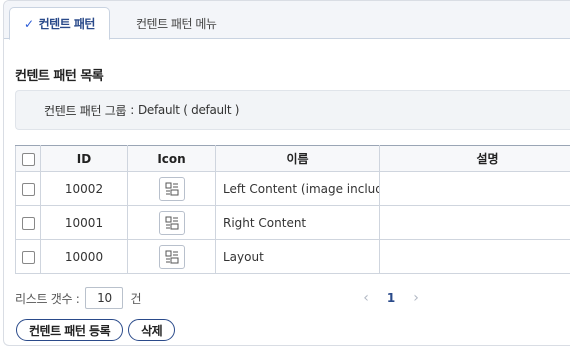 The image size is (570, 350). I want to click on next-page-icon: ›, so click(416, 298).